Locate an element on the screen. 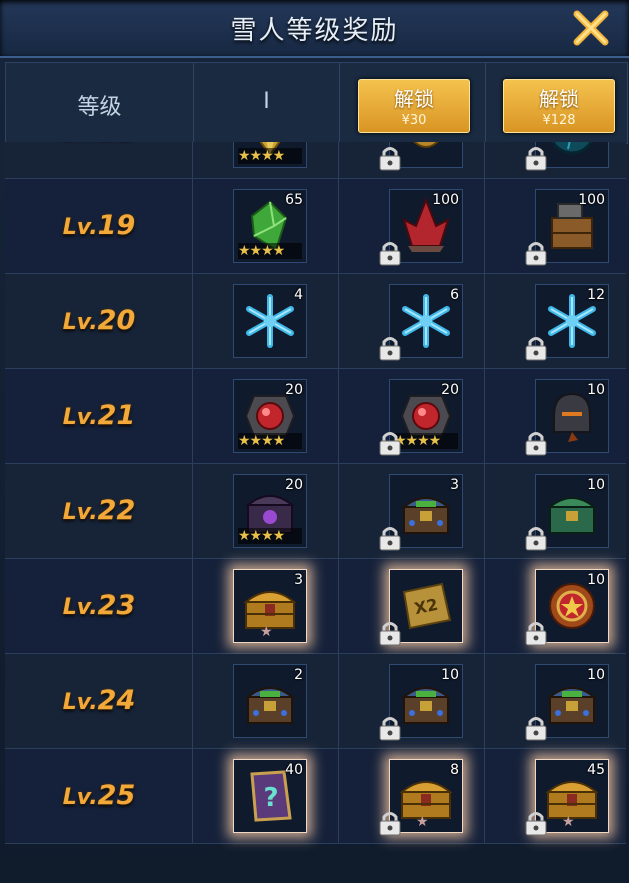 Image resolution: width=629 pixels, height=883 pixels. table-row: Lv.19 65 ★★★★ 100 100 is located at coordinates (315, 226).